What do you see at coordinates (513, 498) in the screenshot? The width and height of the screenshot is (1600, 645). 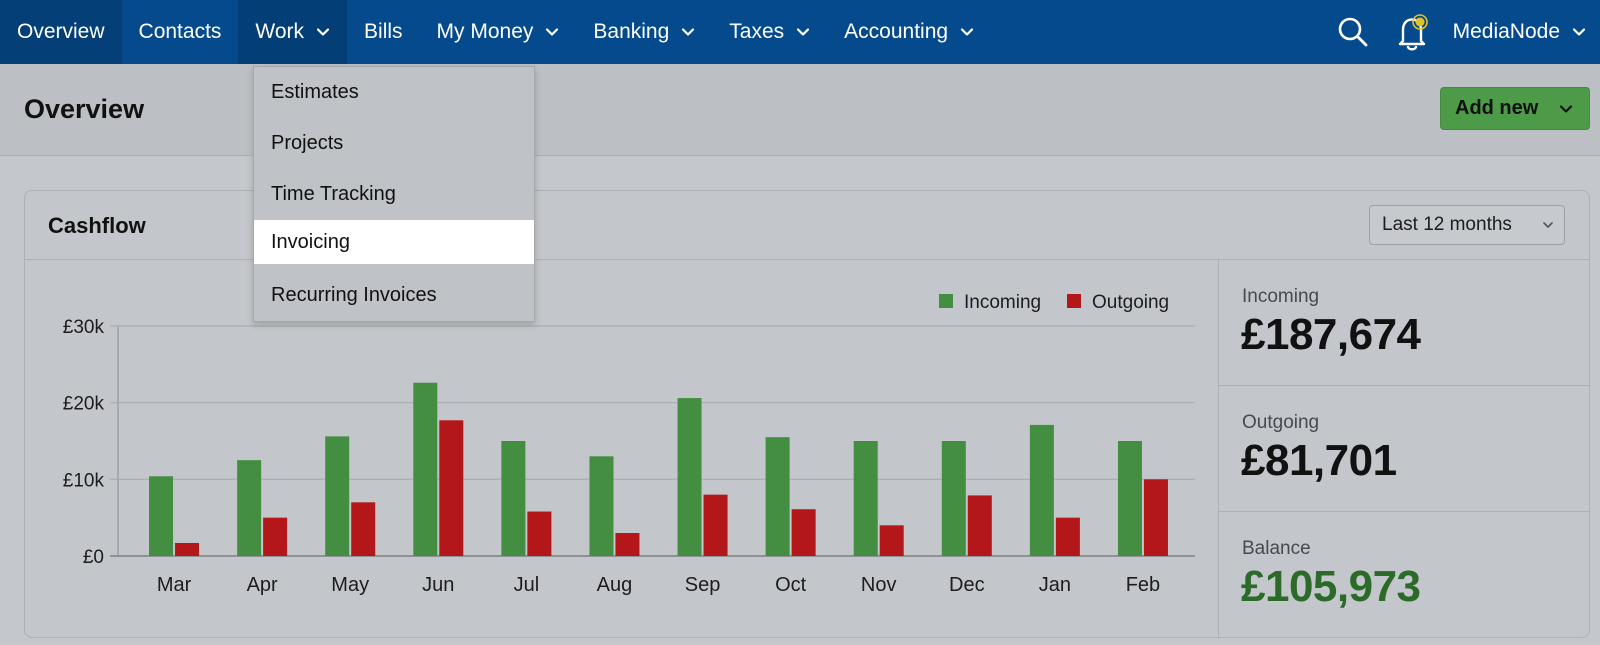 I see `bar-incoming-jul` at bounding box center [513, 498].